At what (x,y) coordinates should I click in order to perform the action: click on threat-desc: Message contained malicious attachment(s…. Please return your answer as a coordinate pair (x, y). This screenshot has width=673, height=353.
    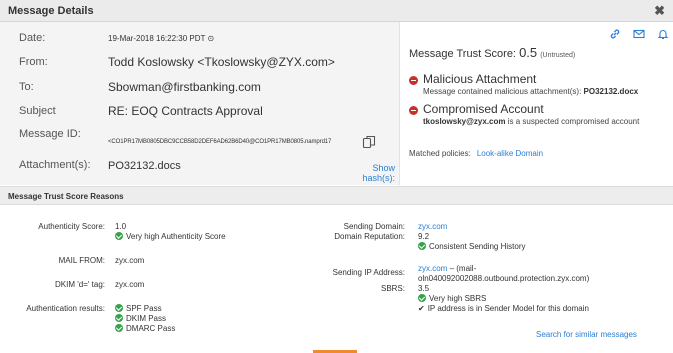
    Looking at the image, I should click on (531, 91).